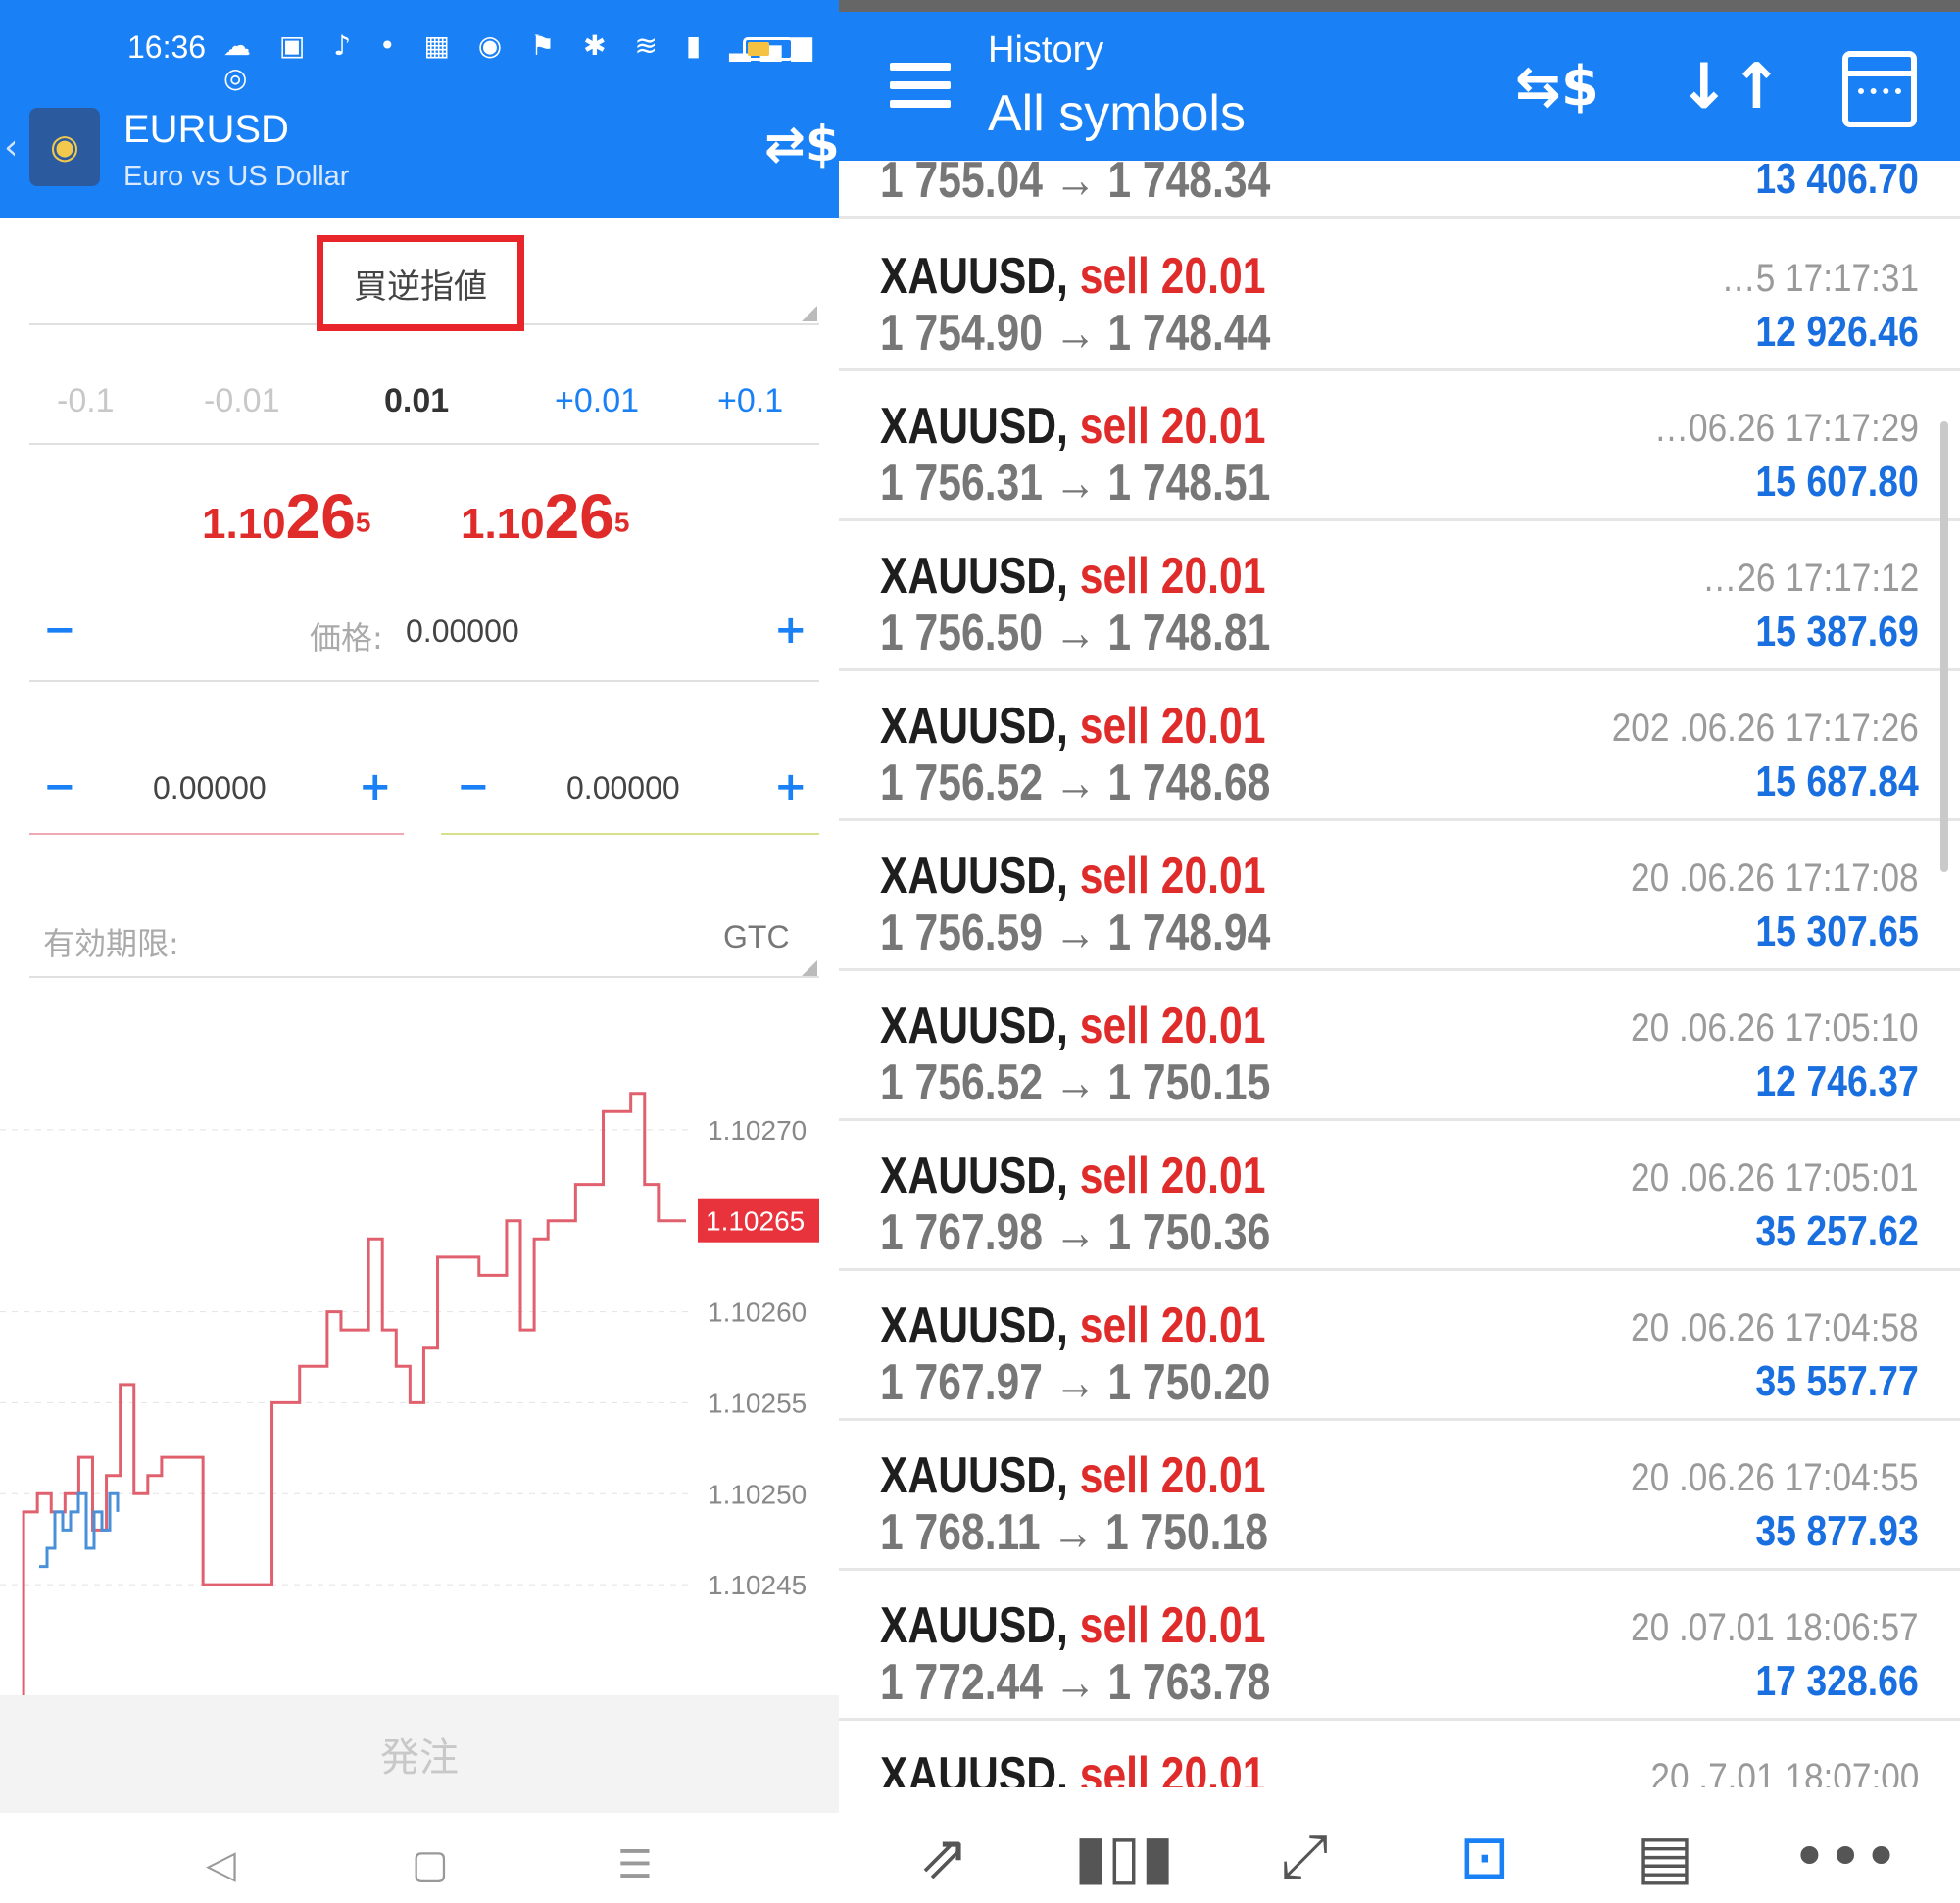 The width and height of the screenshot is (1960, 1903). Describe the element at coordinates (801, 144) in the screenshot. I see `change-symbol-dollar-icon: ⇄$` at that location.